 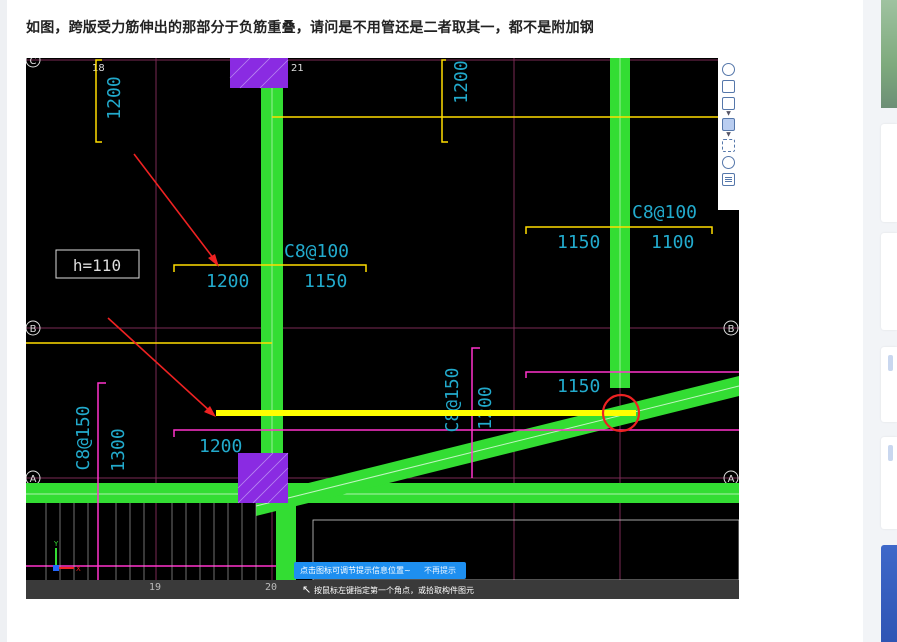 What do you see at coordinates (382, 493) in the screenshot?
I see `beam-horizontal-a` at bounding box center [382, 493].